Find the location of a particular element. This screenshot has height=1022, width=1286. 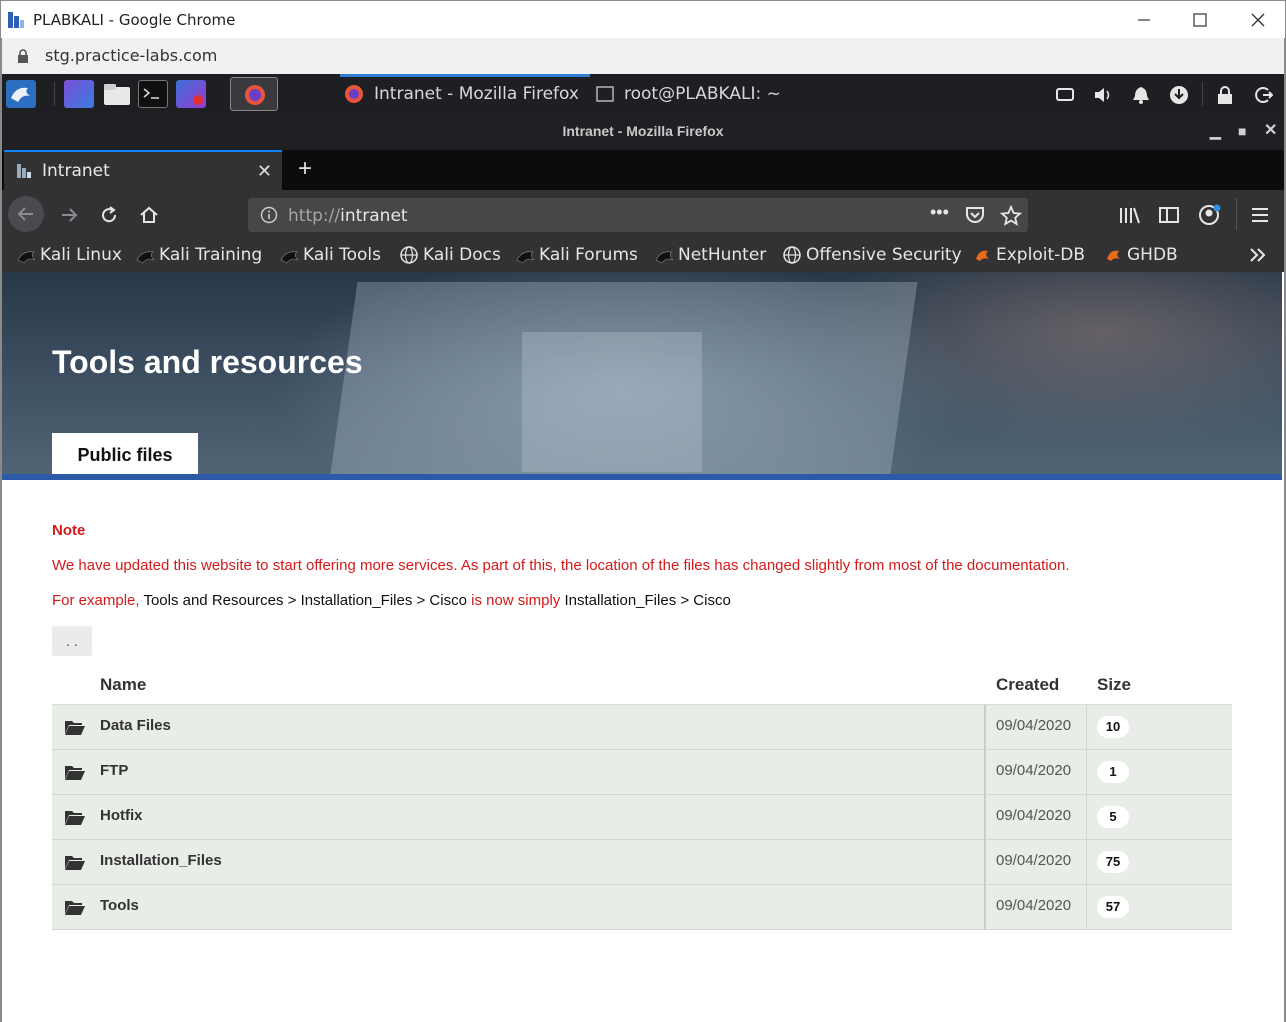

taskbar-item-terminal: root@PLABKALI: ~ is located at coordinates (688, 94).